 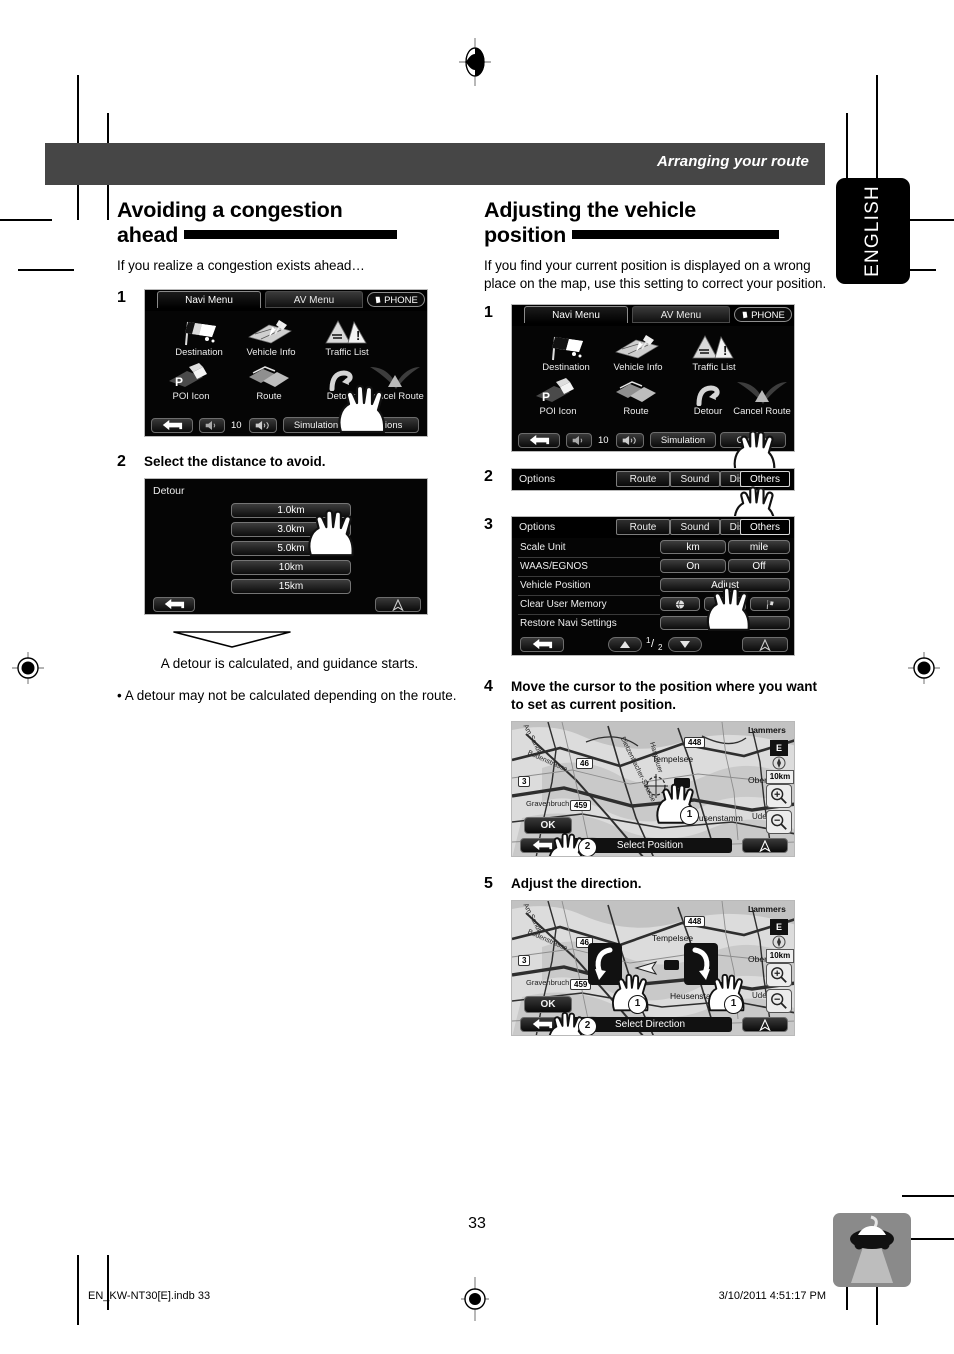 I want to click on car-on-road-icon, so click(x=872, y=1250).